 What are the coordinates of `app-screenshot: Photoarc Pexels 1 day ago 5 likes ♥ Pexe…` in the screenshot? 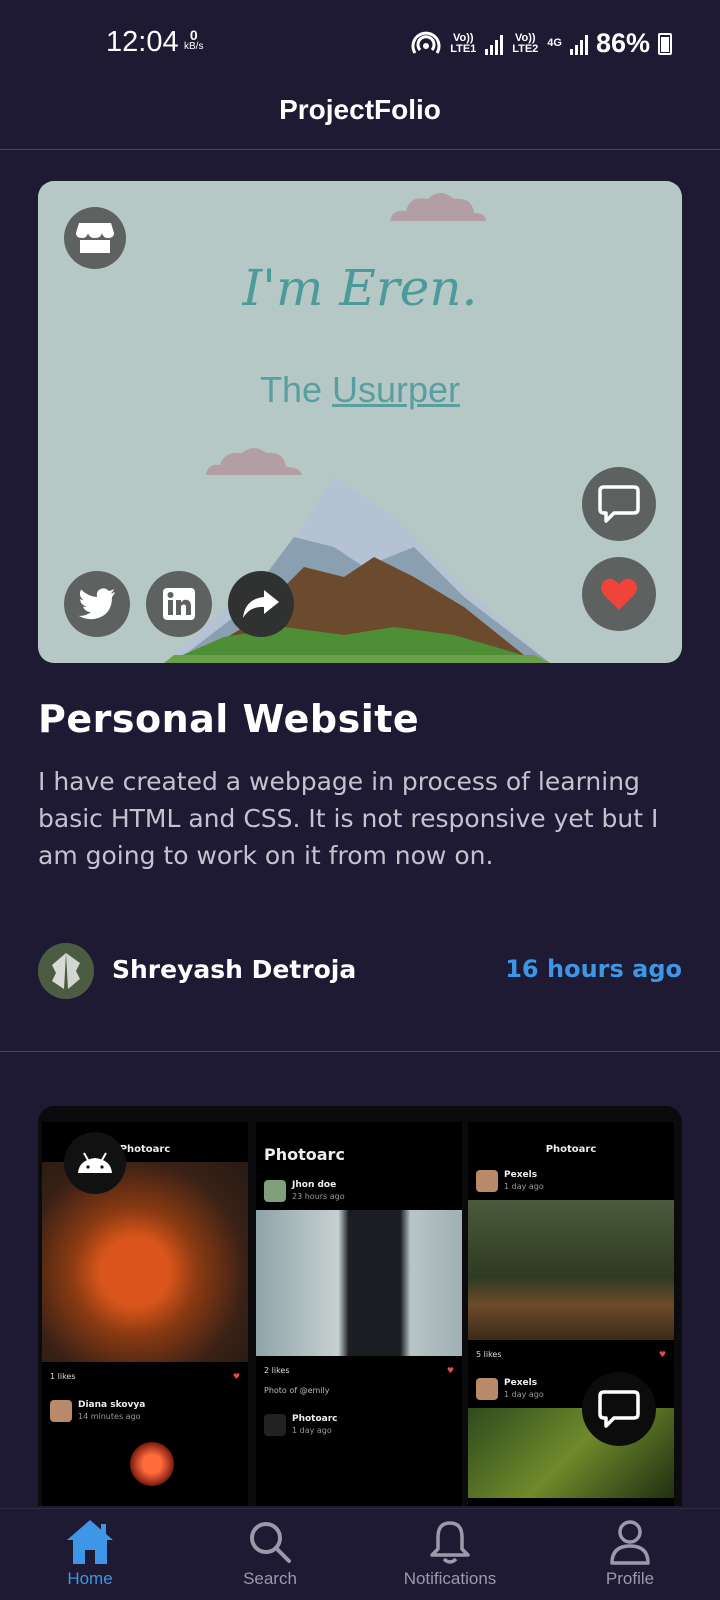 It's located at (571, 1314).